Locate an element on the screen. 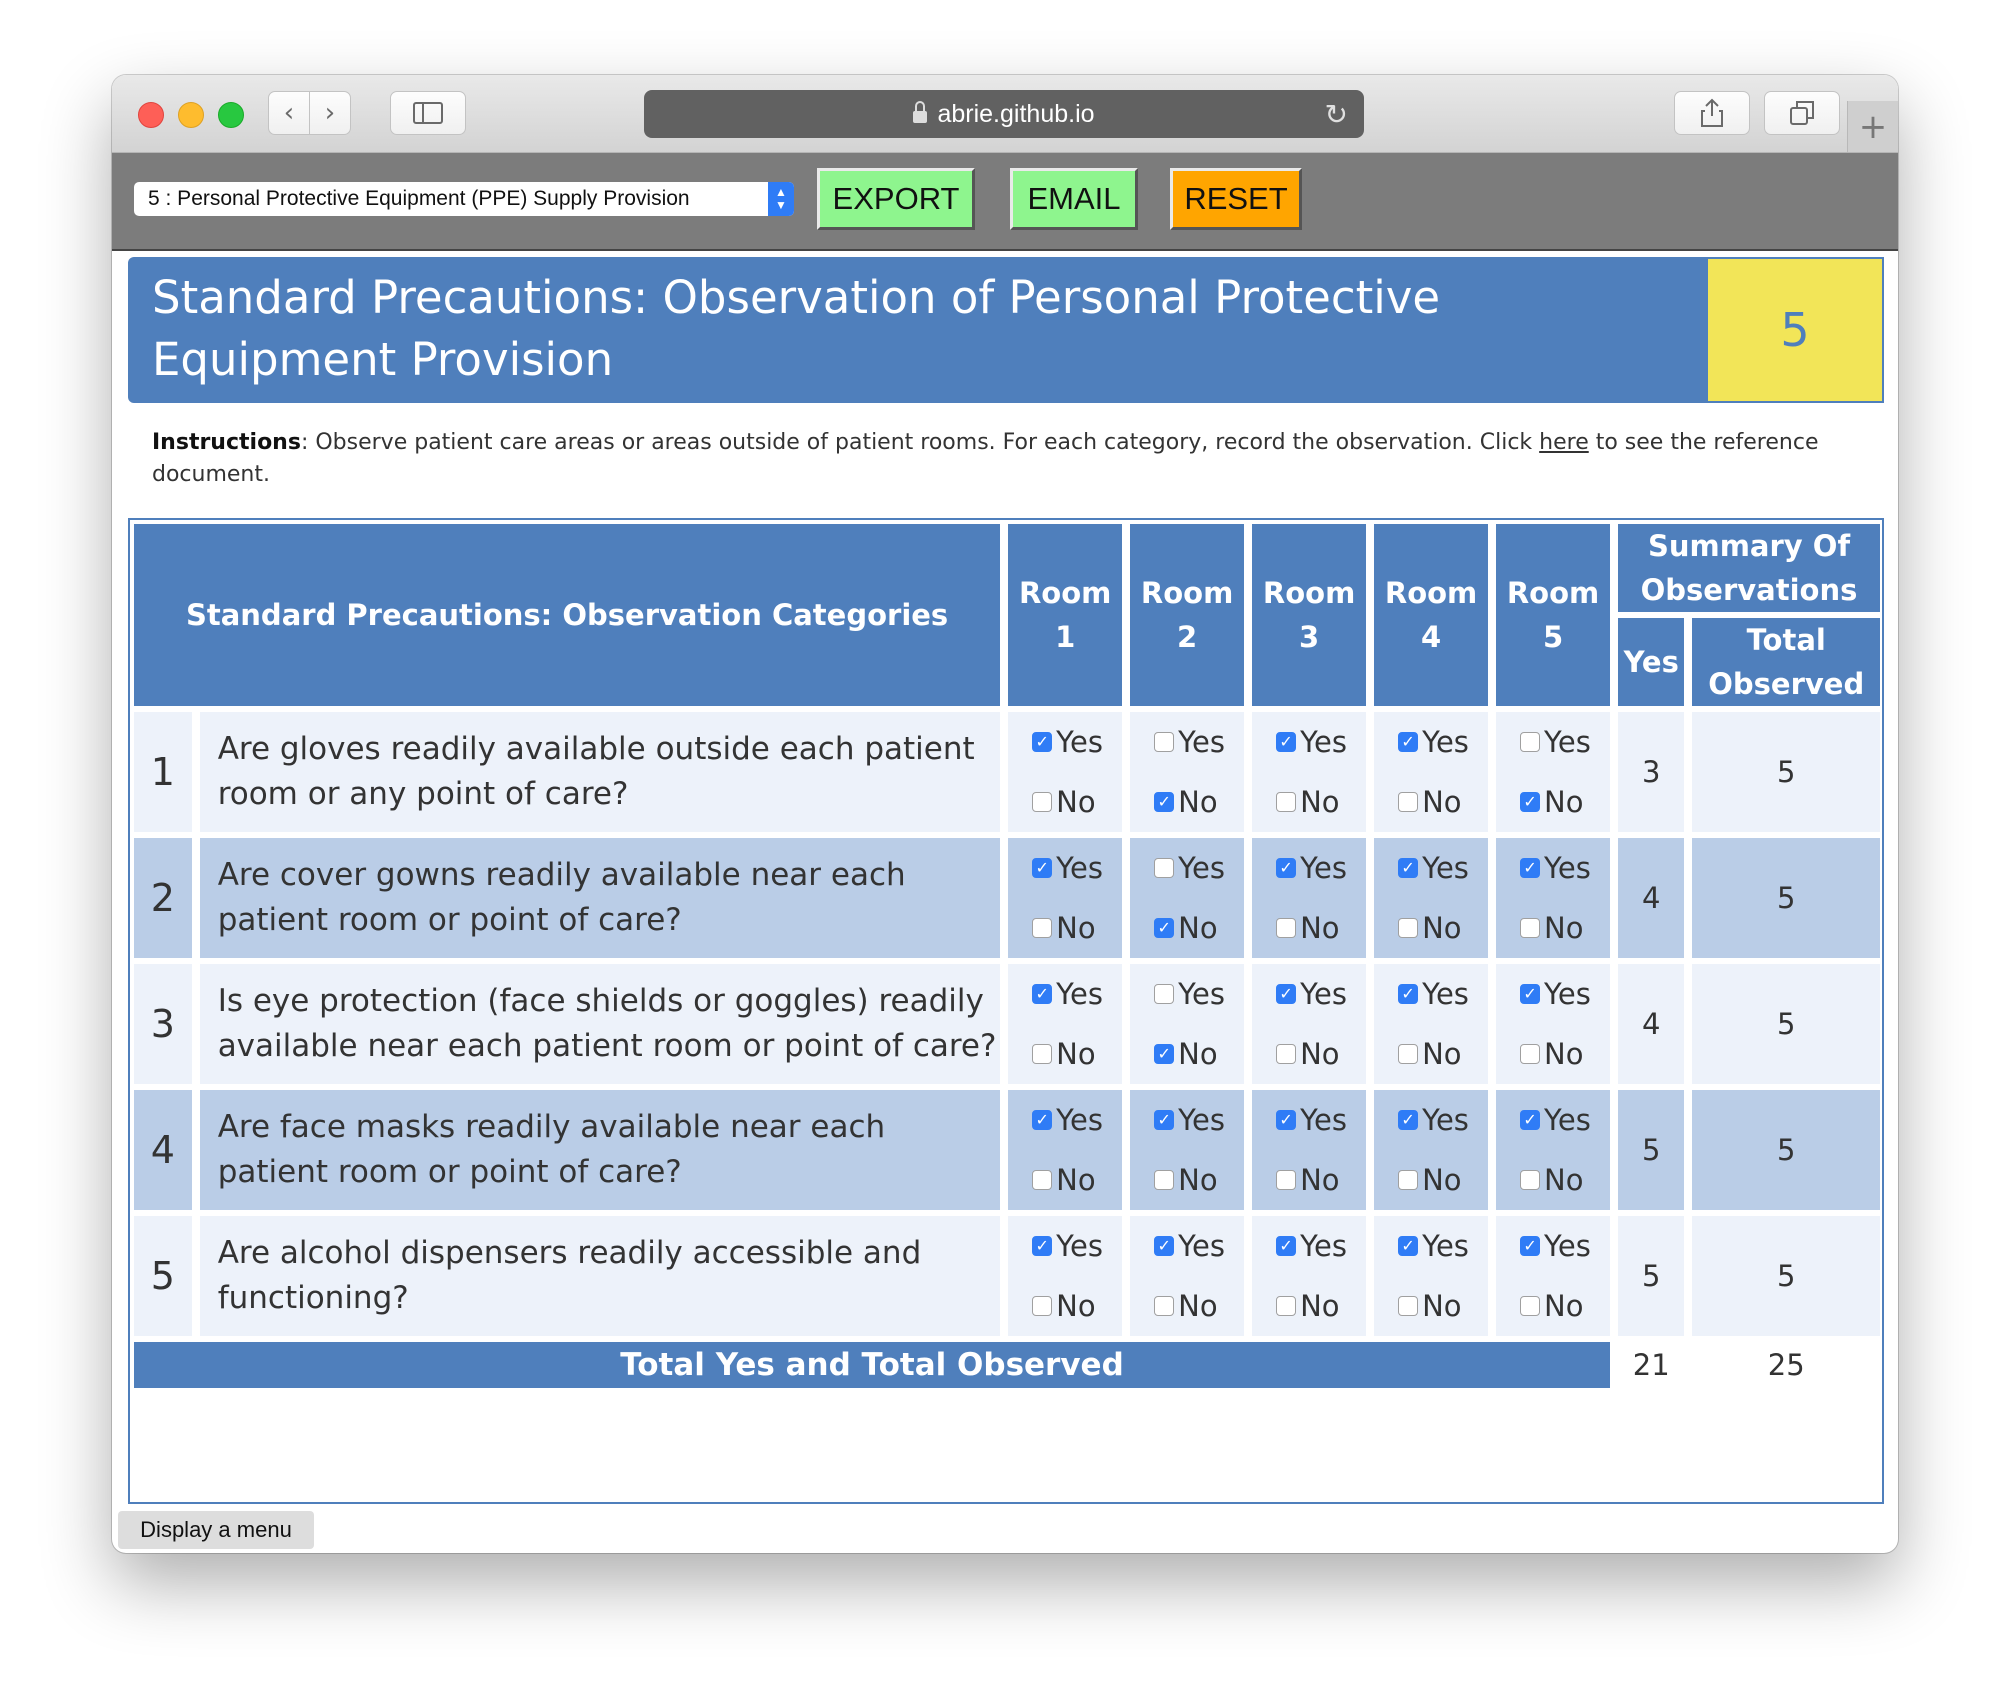 The height and width of the screenshot is (1702, 2008). sidebar-button is located at coordinates (428, 113).